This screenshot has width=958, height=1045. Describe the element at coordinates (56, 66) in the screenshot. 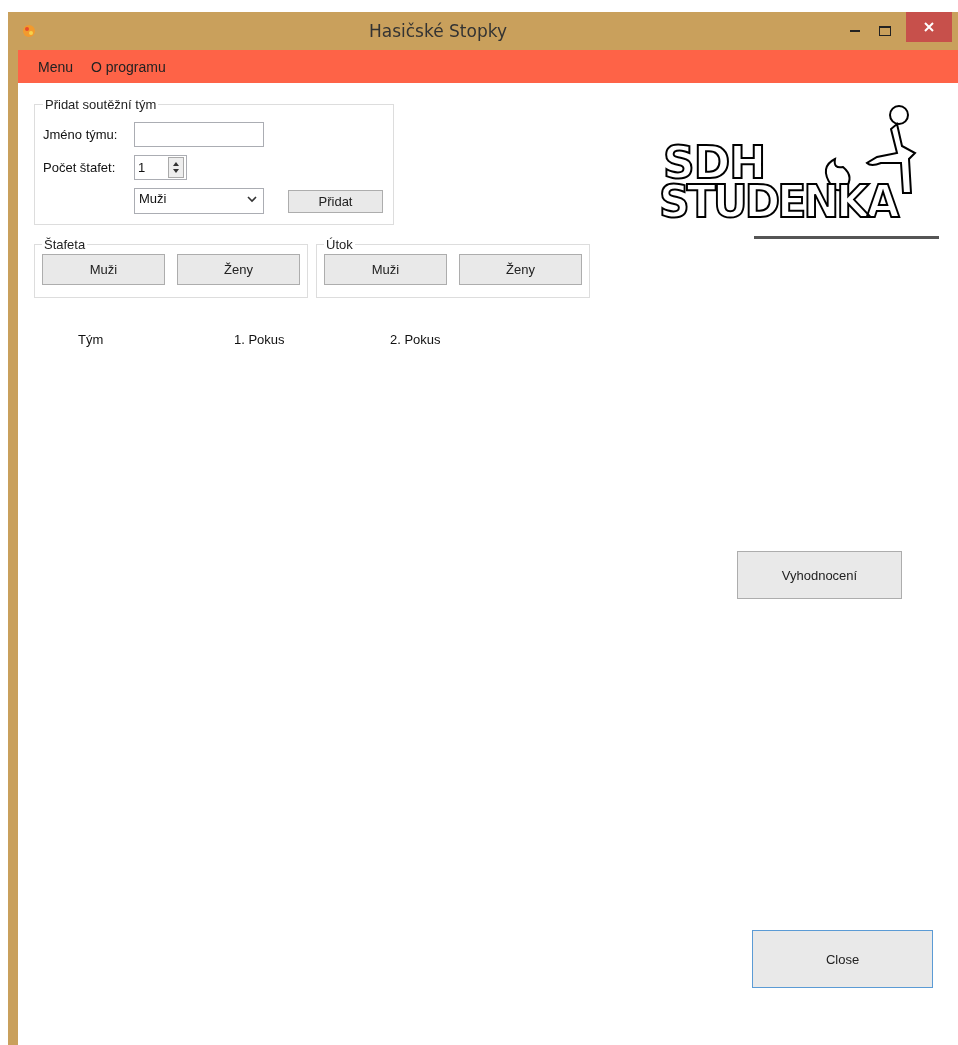

I see `menu-item: Menu` at that location.